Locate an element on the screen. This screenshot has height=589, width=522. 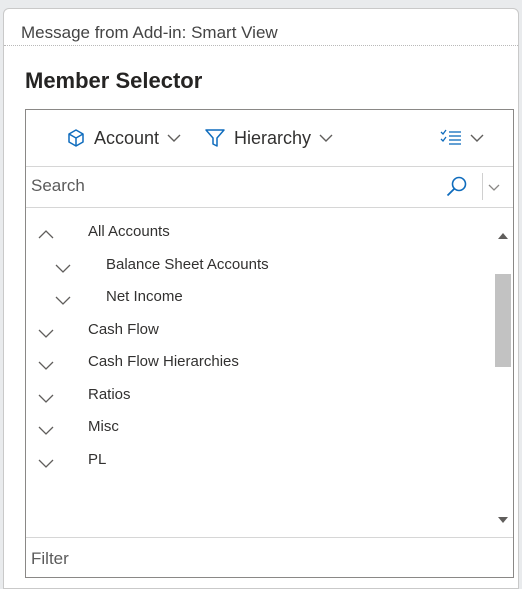
dialog-title: Message from Add-in: Smart View is located at coordinates (149, 32).